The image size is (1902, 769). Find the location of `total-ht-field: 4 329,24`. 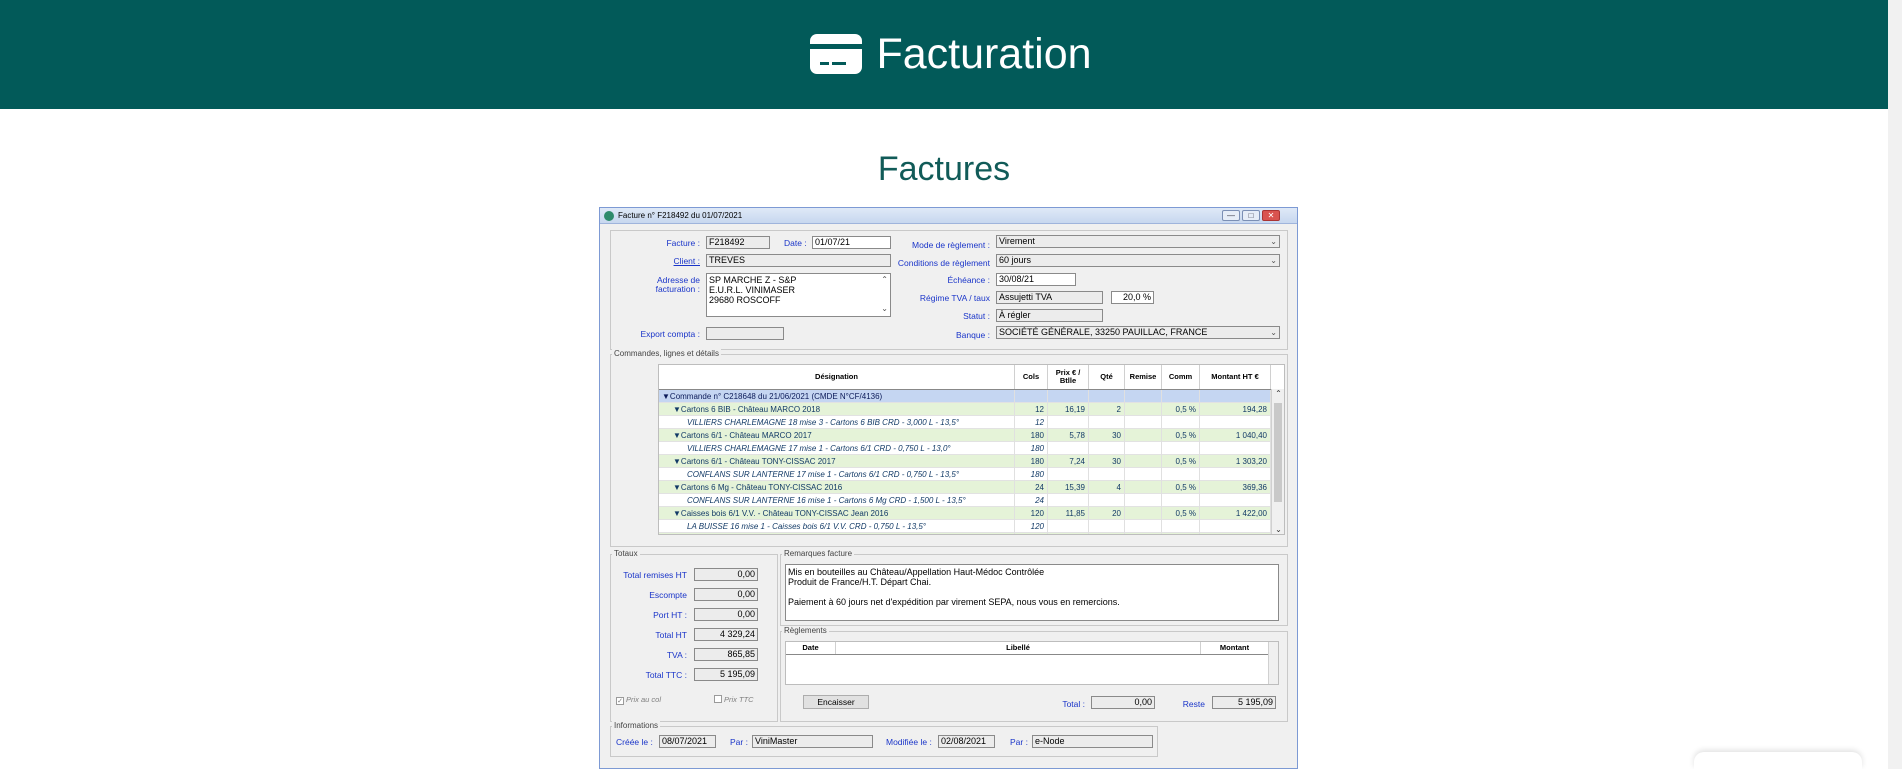

total-ht-field: 4 329,24 is located at coordinates (726, 634).